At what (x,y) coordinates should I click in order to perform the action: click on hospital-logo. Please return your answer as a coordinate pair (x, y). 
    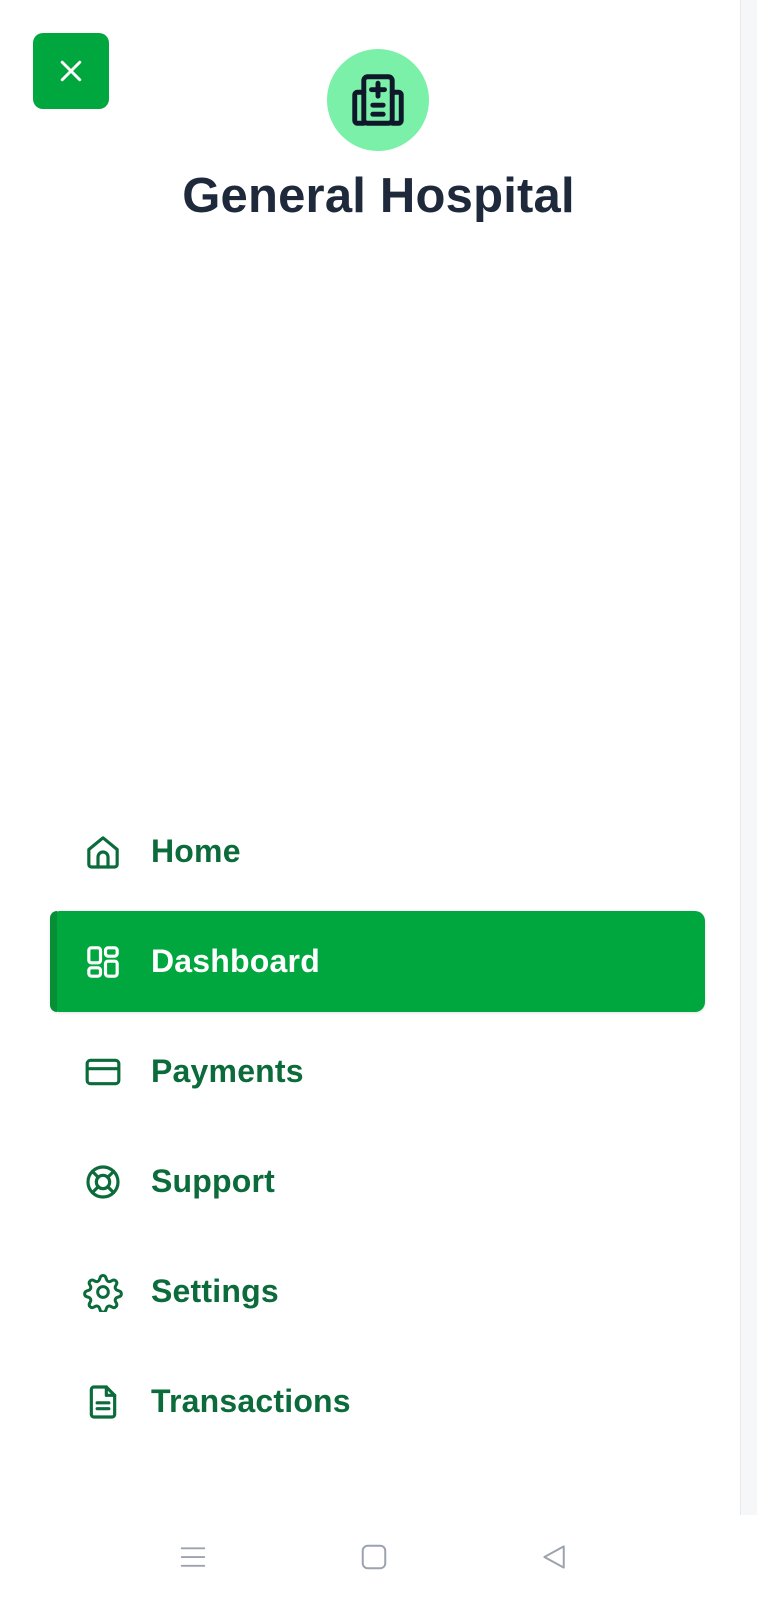
    Looking at the image, I should click on (378, 100).